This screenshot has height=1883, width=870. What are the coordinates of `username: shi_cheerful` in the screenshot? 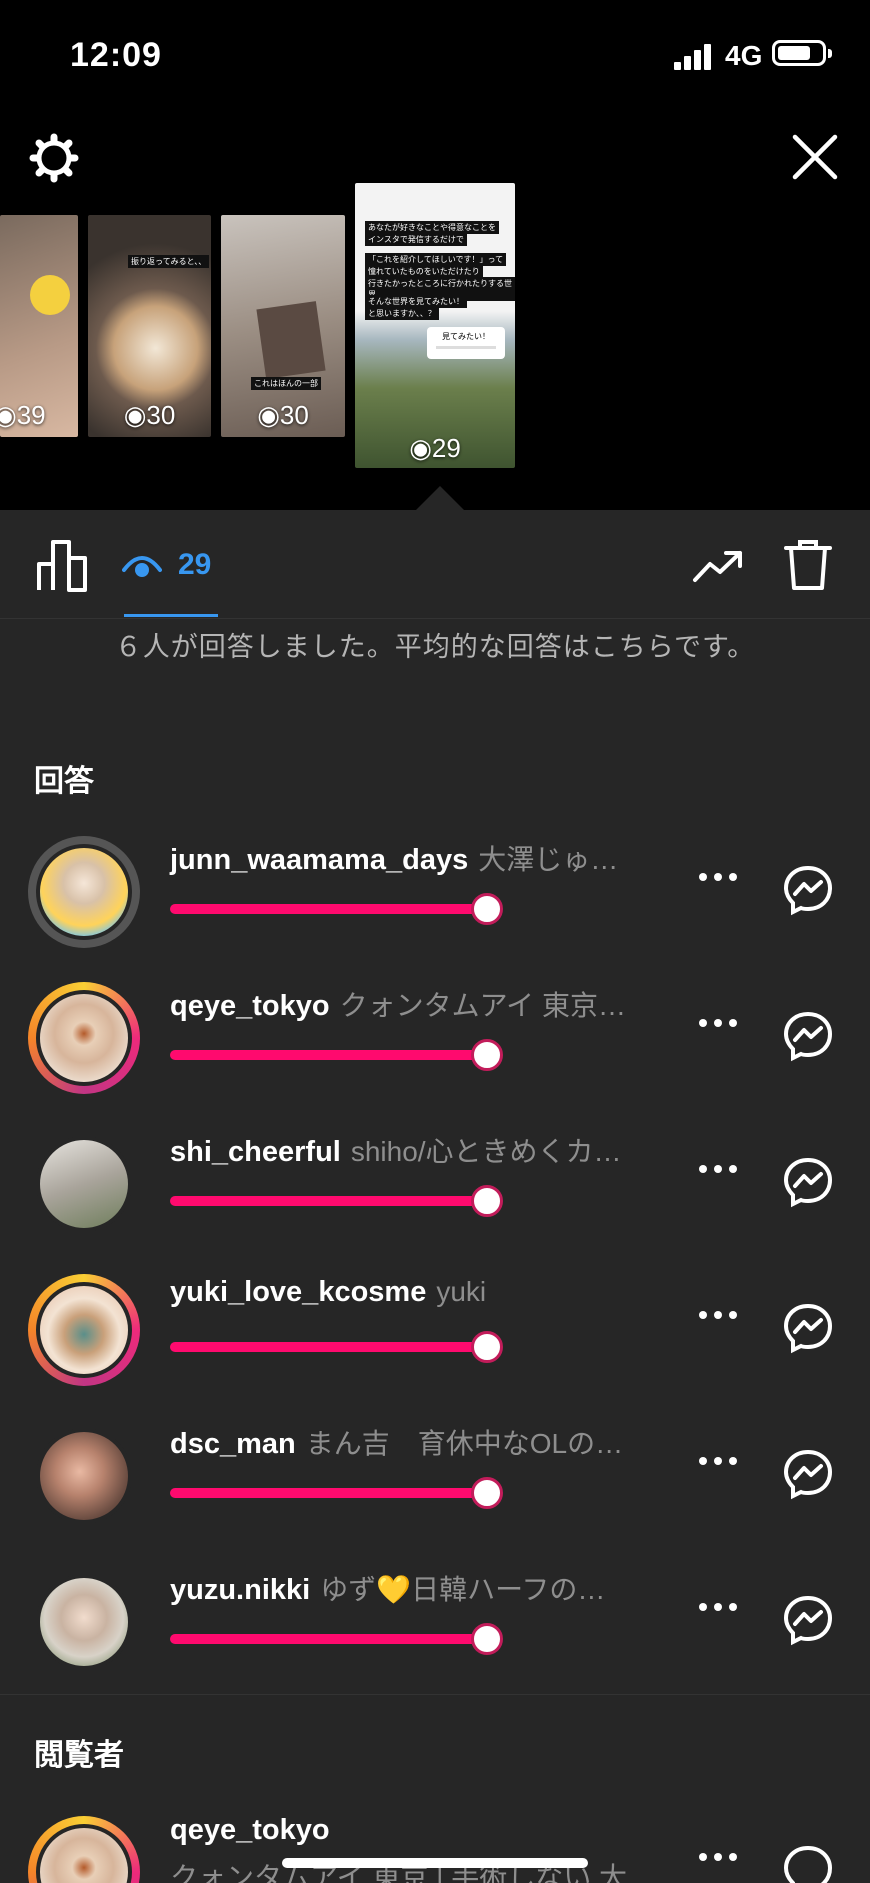 It's located at (255, 1152).